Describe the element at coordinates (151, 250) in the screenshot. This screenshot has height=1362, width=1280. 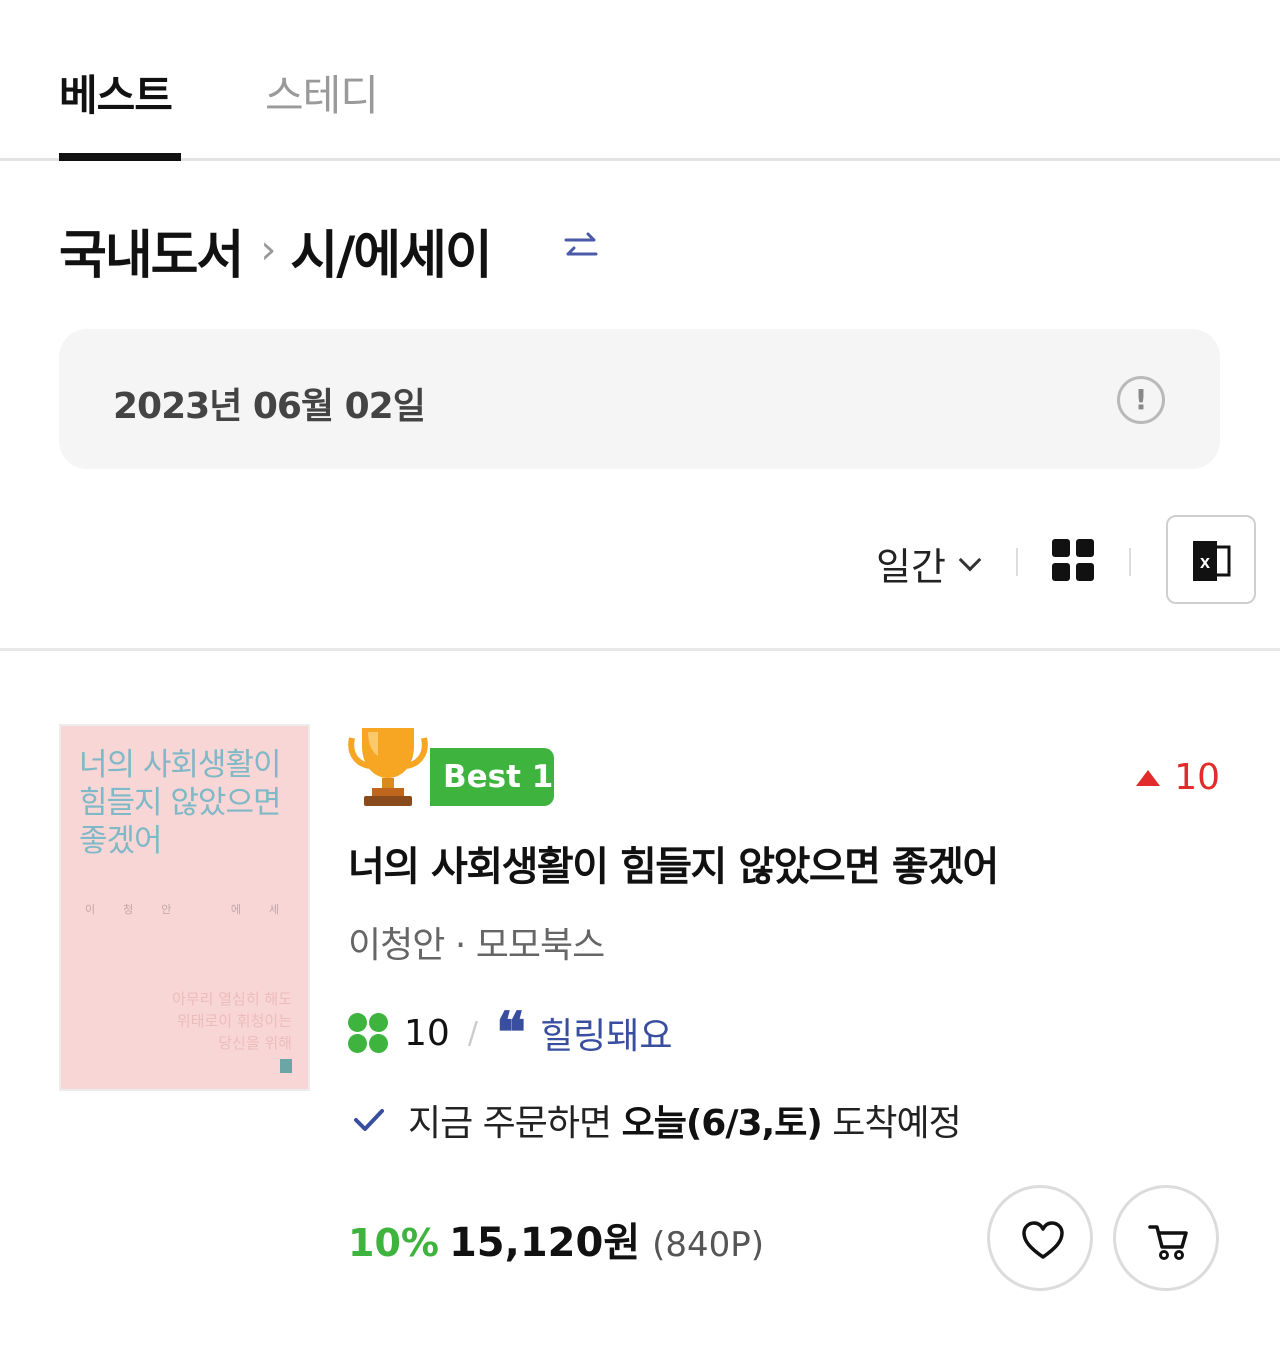
I see `breadcrumb-domestic-books: 국내도서` at that location.